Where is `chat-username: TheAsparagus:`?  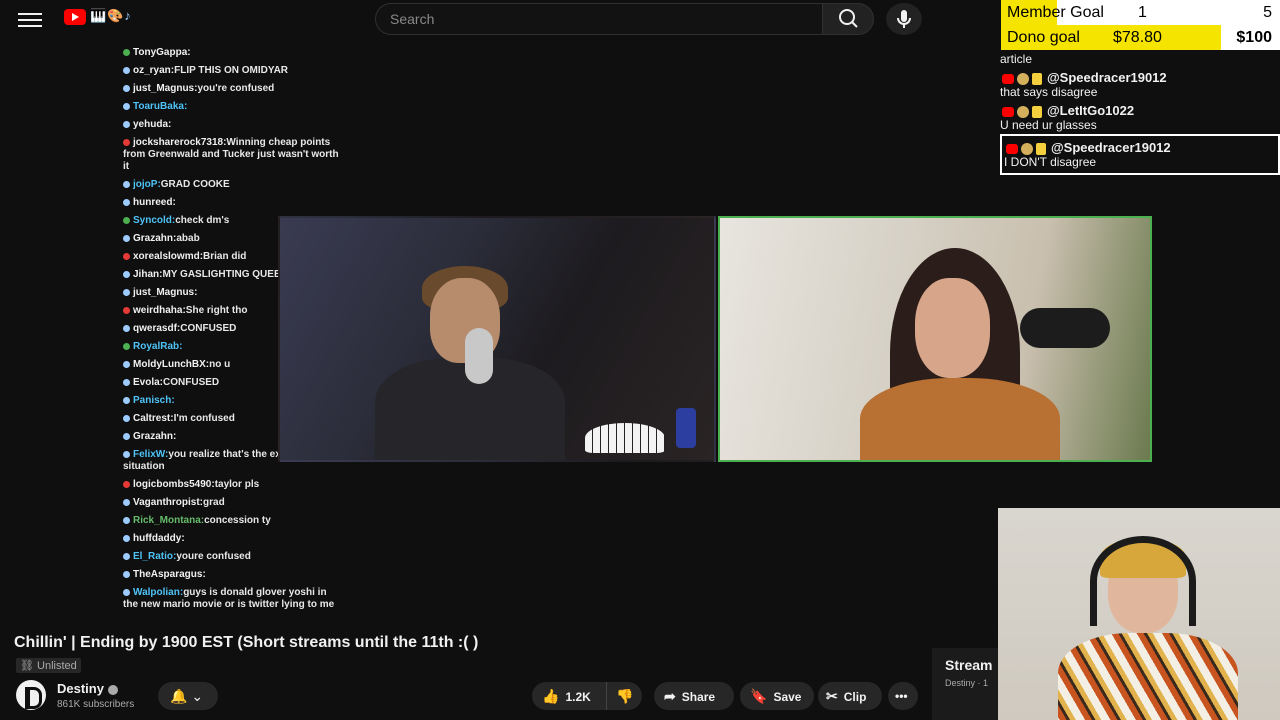
chat-username: TheAsparagus: is located at coordinates (169, 574).